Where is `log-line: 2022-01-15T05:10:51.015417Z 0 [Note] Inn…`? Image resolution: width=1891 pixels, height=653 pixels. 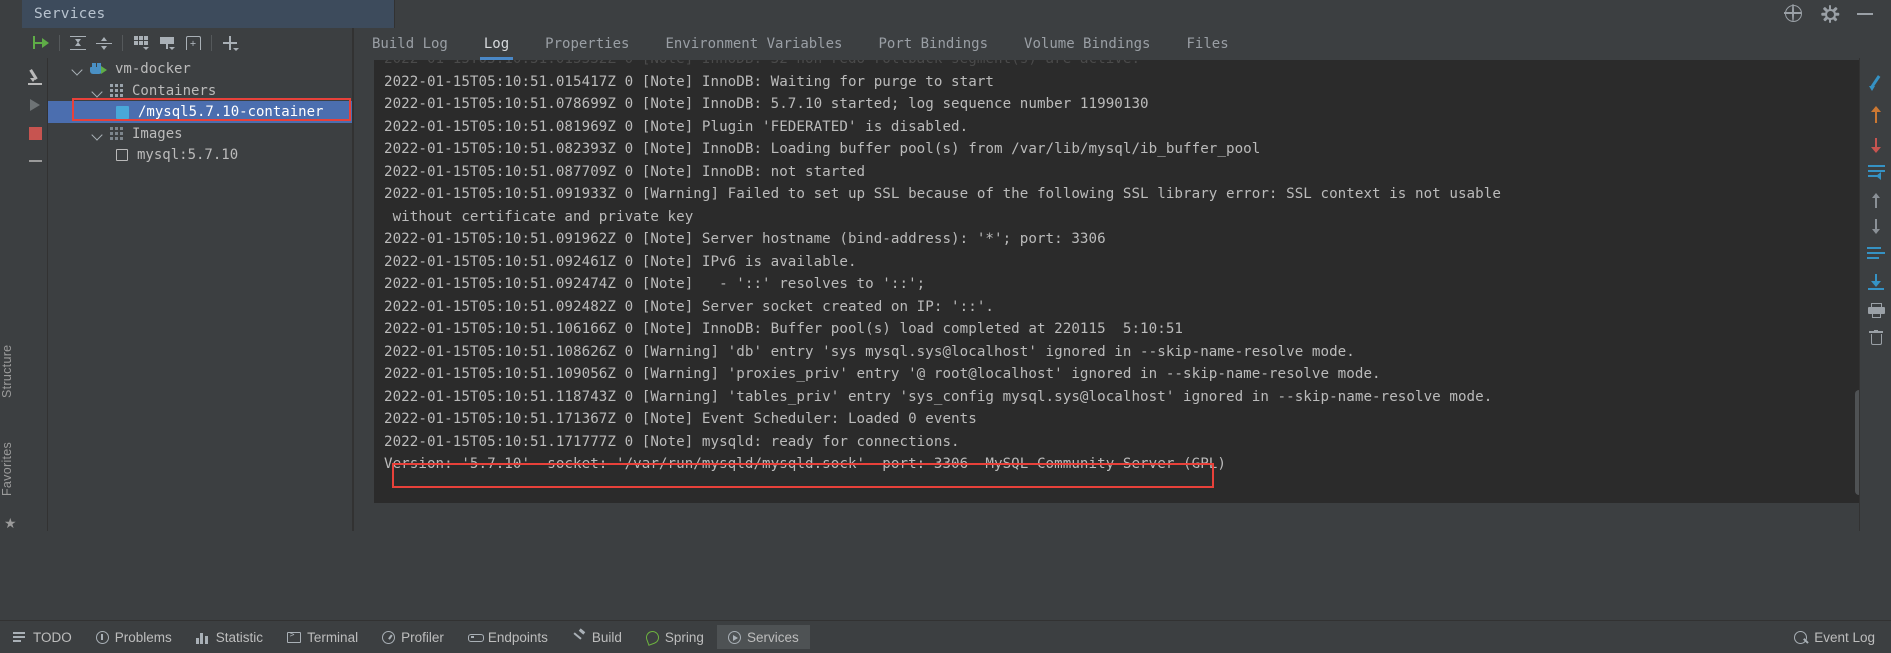
log-line: 2022-01-15T05:10:51.015417Z 0 [Note] Inn… is located at coordinates (689, 81).